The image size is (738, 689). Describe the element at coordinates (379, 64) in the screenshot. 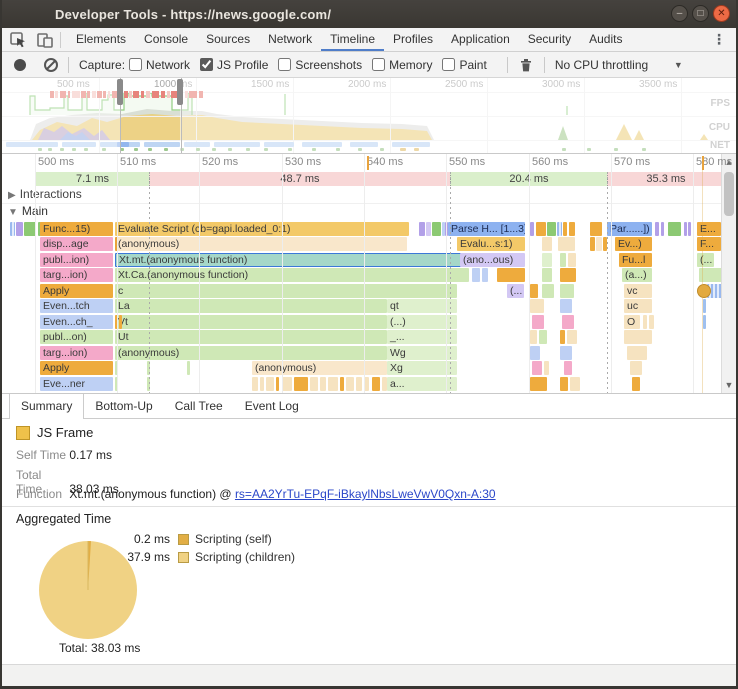

I see `memory-checkbox` at that location.